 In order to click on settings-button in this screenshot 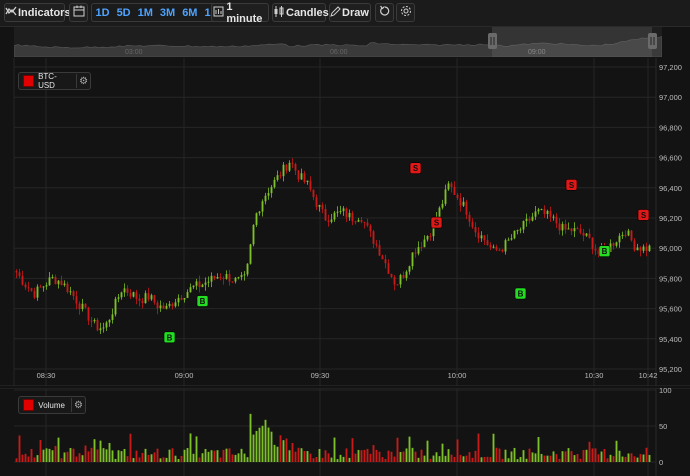, I will do `click(405, 12)`.